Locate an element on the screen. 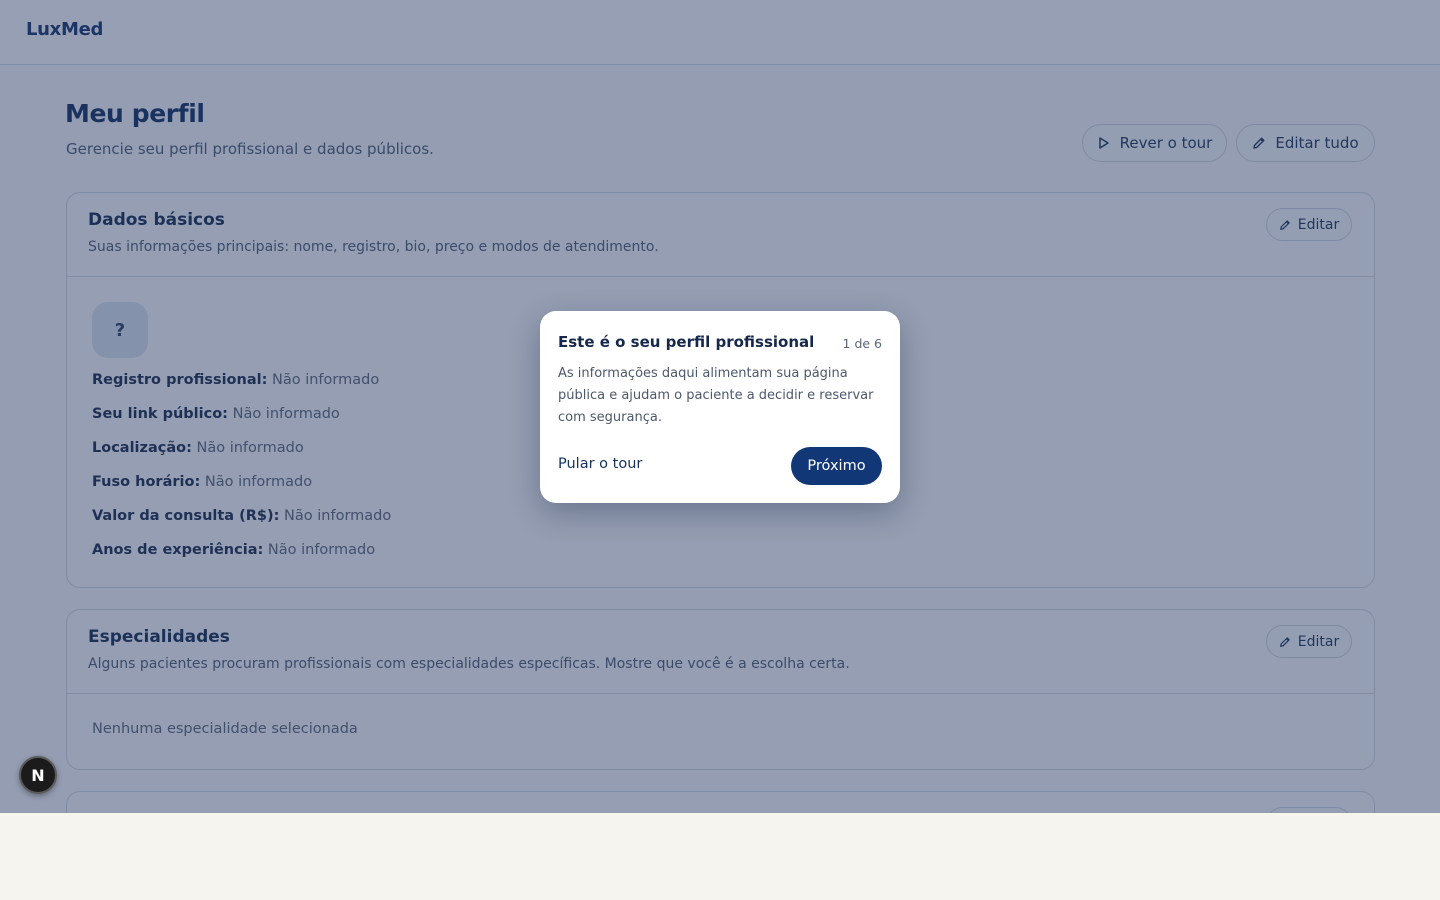 The height and width of the screenshot is (900, 1440). tour-step-counter: 1 de 6 is located at coordinates (862, 343).